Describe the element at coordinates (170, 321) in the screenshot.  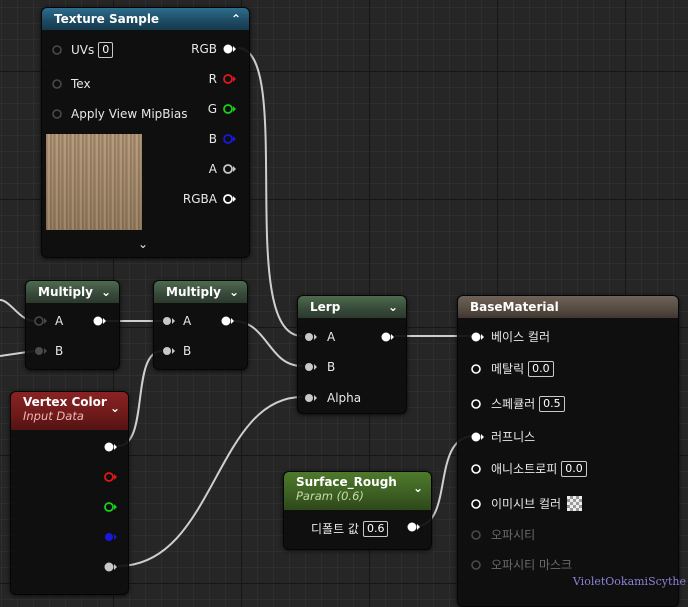
I see `multiply-2-a-pin` at that location.